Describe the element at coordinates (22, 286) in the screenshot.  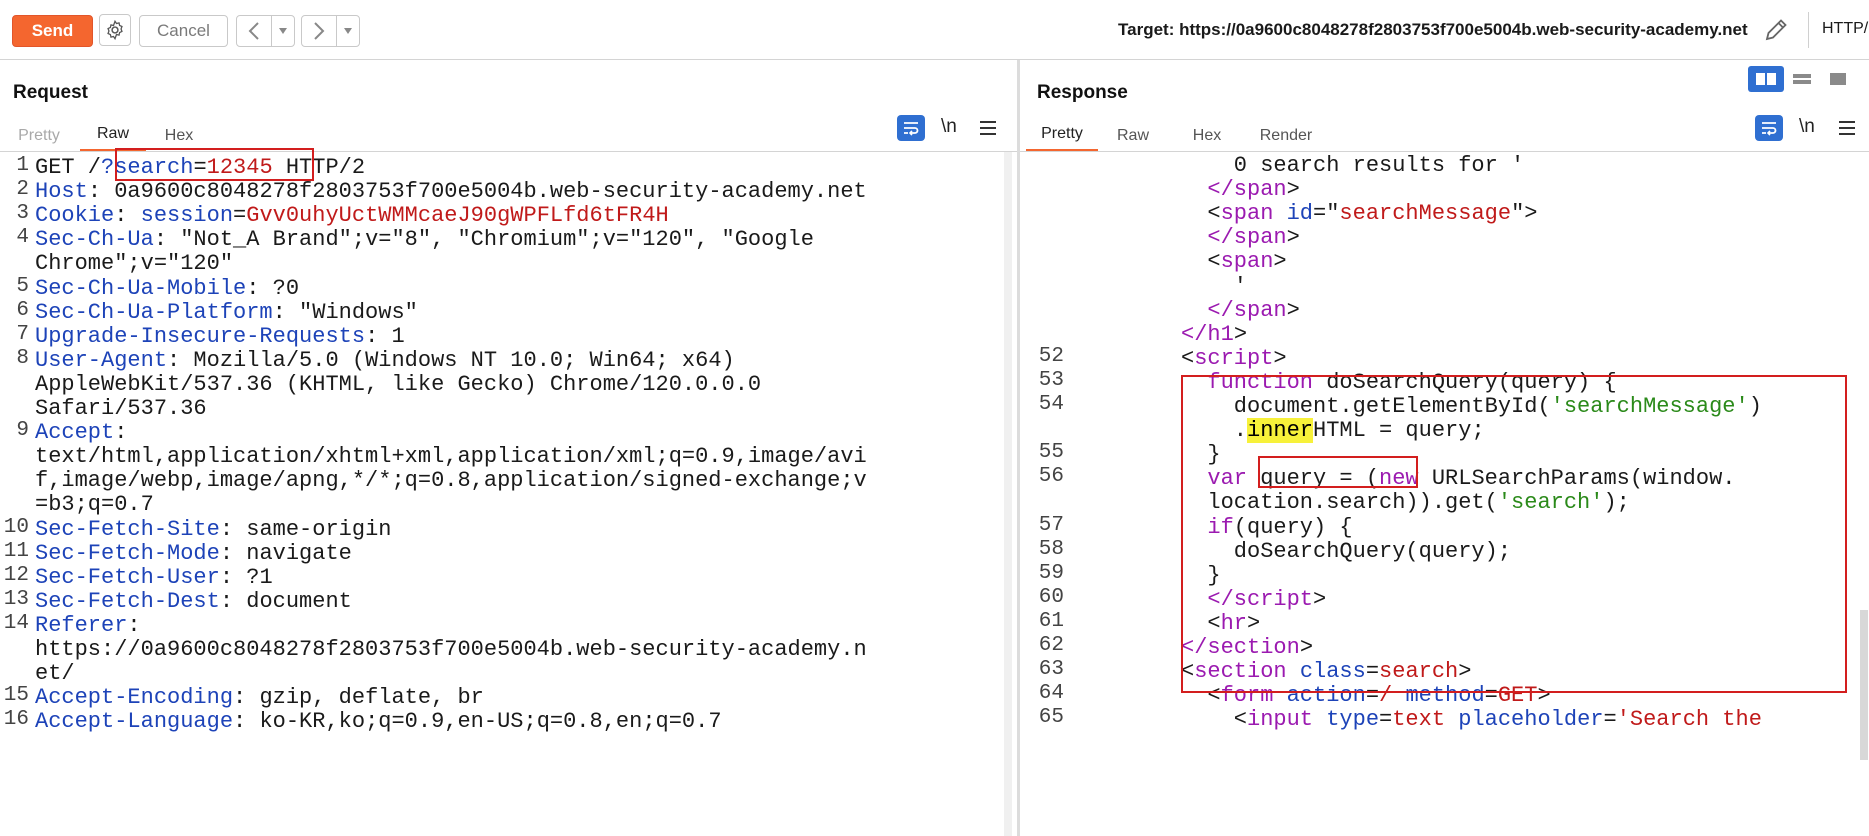
I see `line-number: 5` at that location.